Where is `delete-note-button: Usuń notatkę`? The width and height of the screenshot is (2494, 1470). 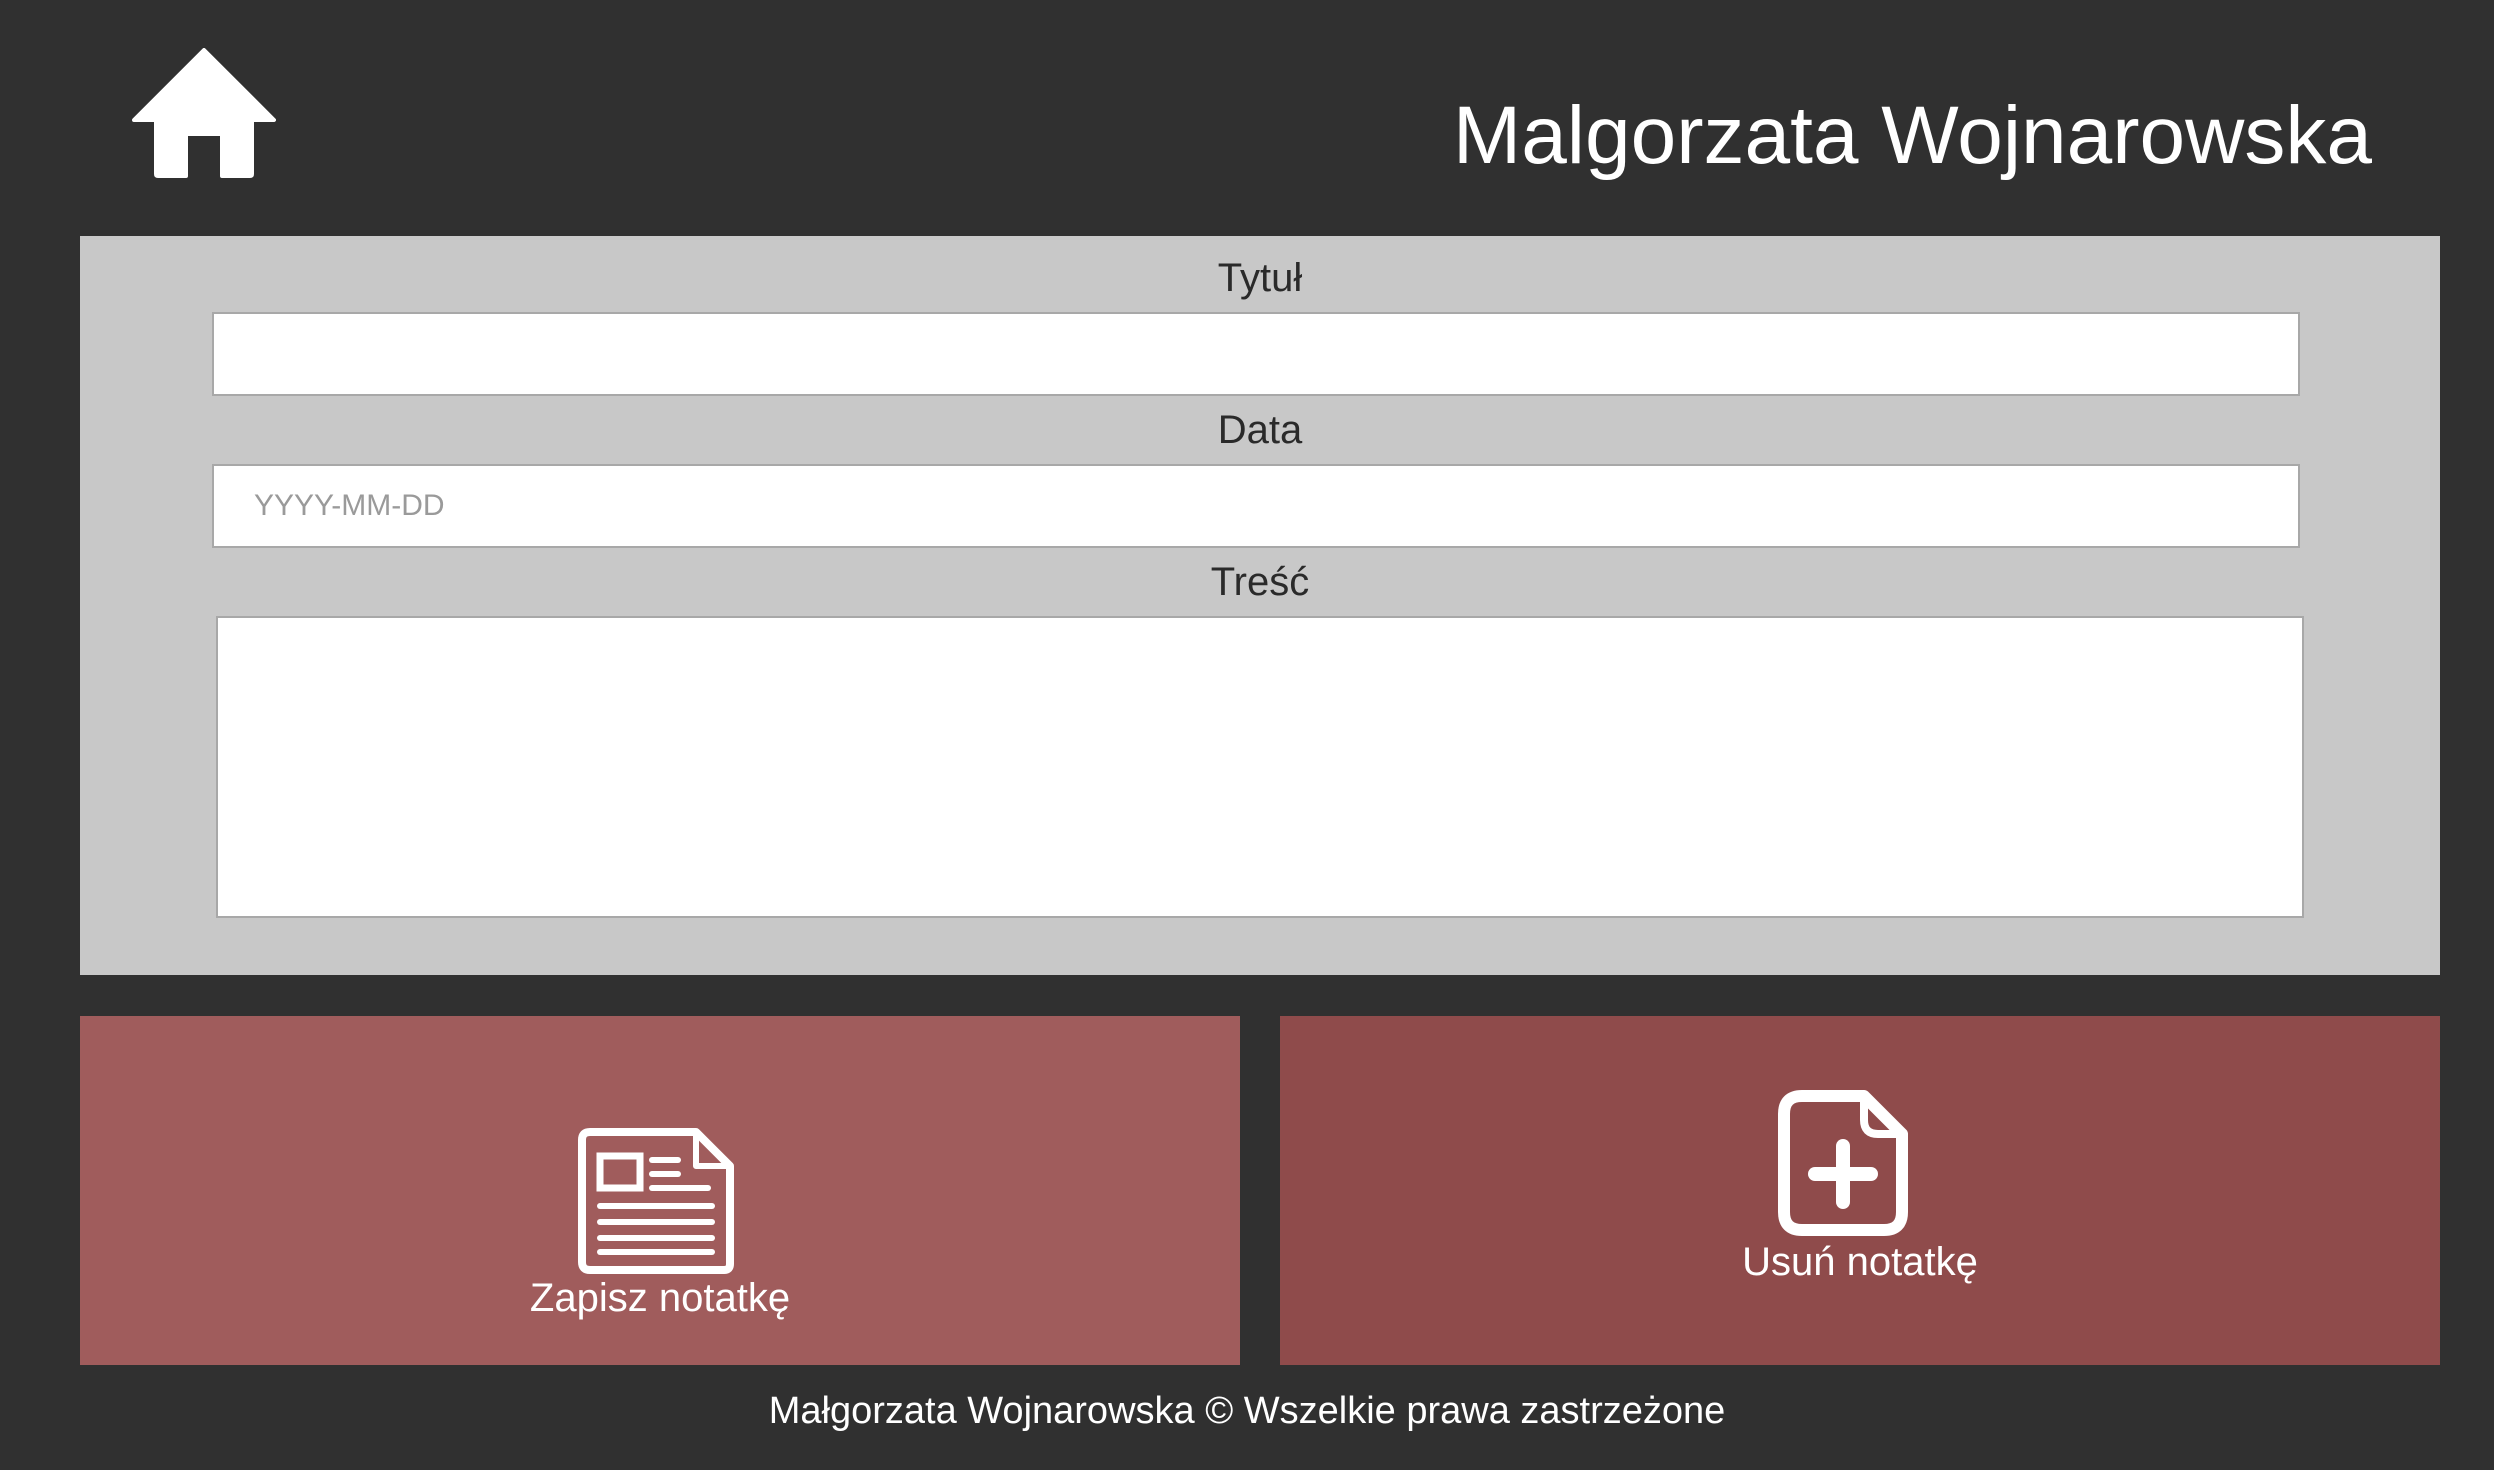 delete-note-button: Usuń notatkę is located at coordinates (1860, 1190).